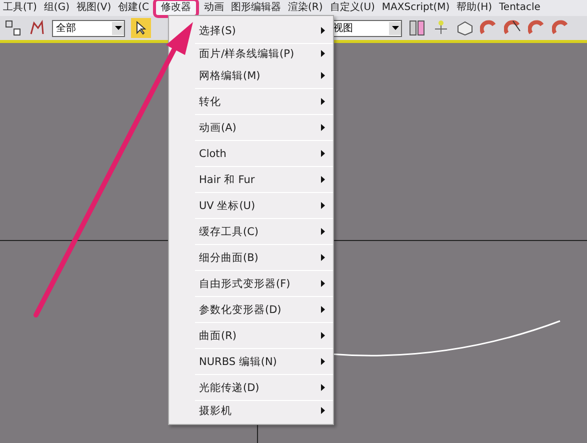 This screenshot has width=587, height=443. What do you see at coordinates (22, 8) in the screenshot?
I see `menu-item: 工具(T)` at bounding box center [22, 8].